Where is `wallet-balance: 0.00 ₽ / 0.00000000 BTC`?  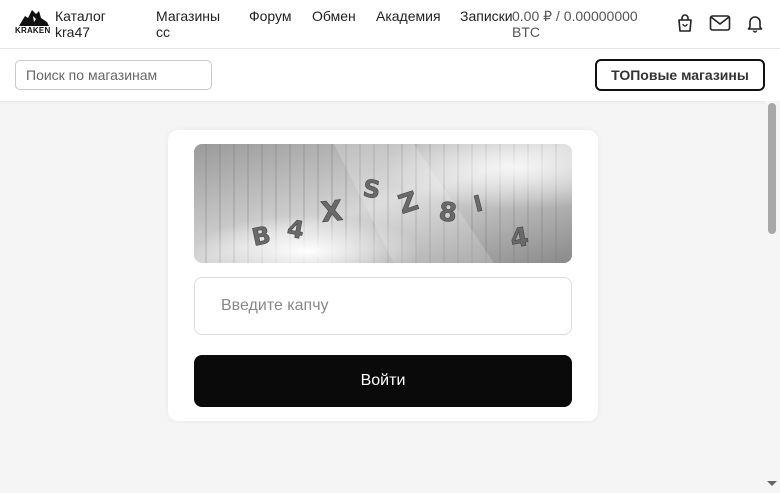
wallet-balance: 0.00 ₽ / 0.00000000 BTC is located at coordinates (575, 24).